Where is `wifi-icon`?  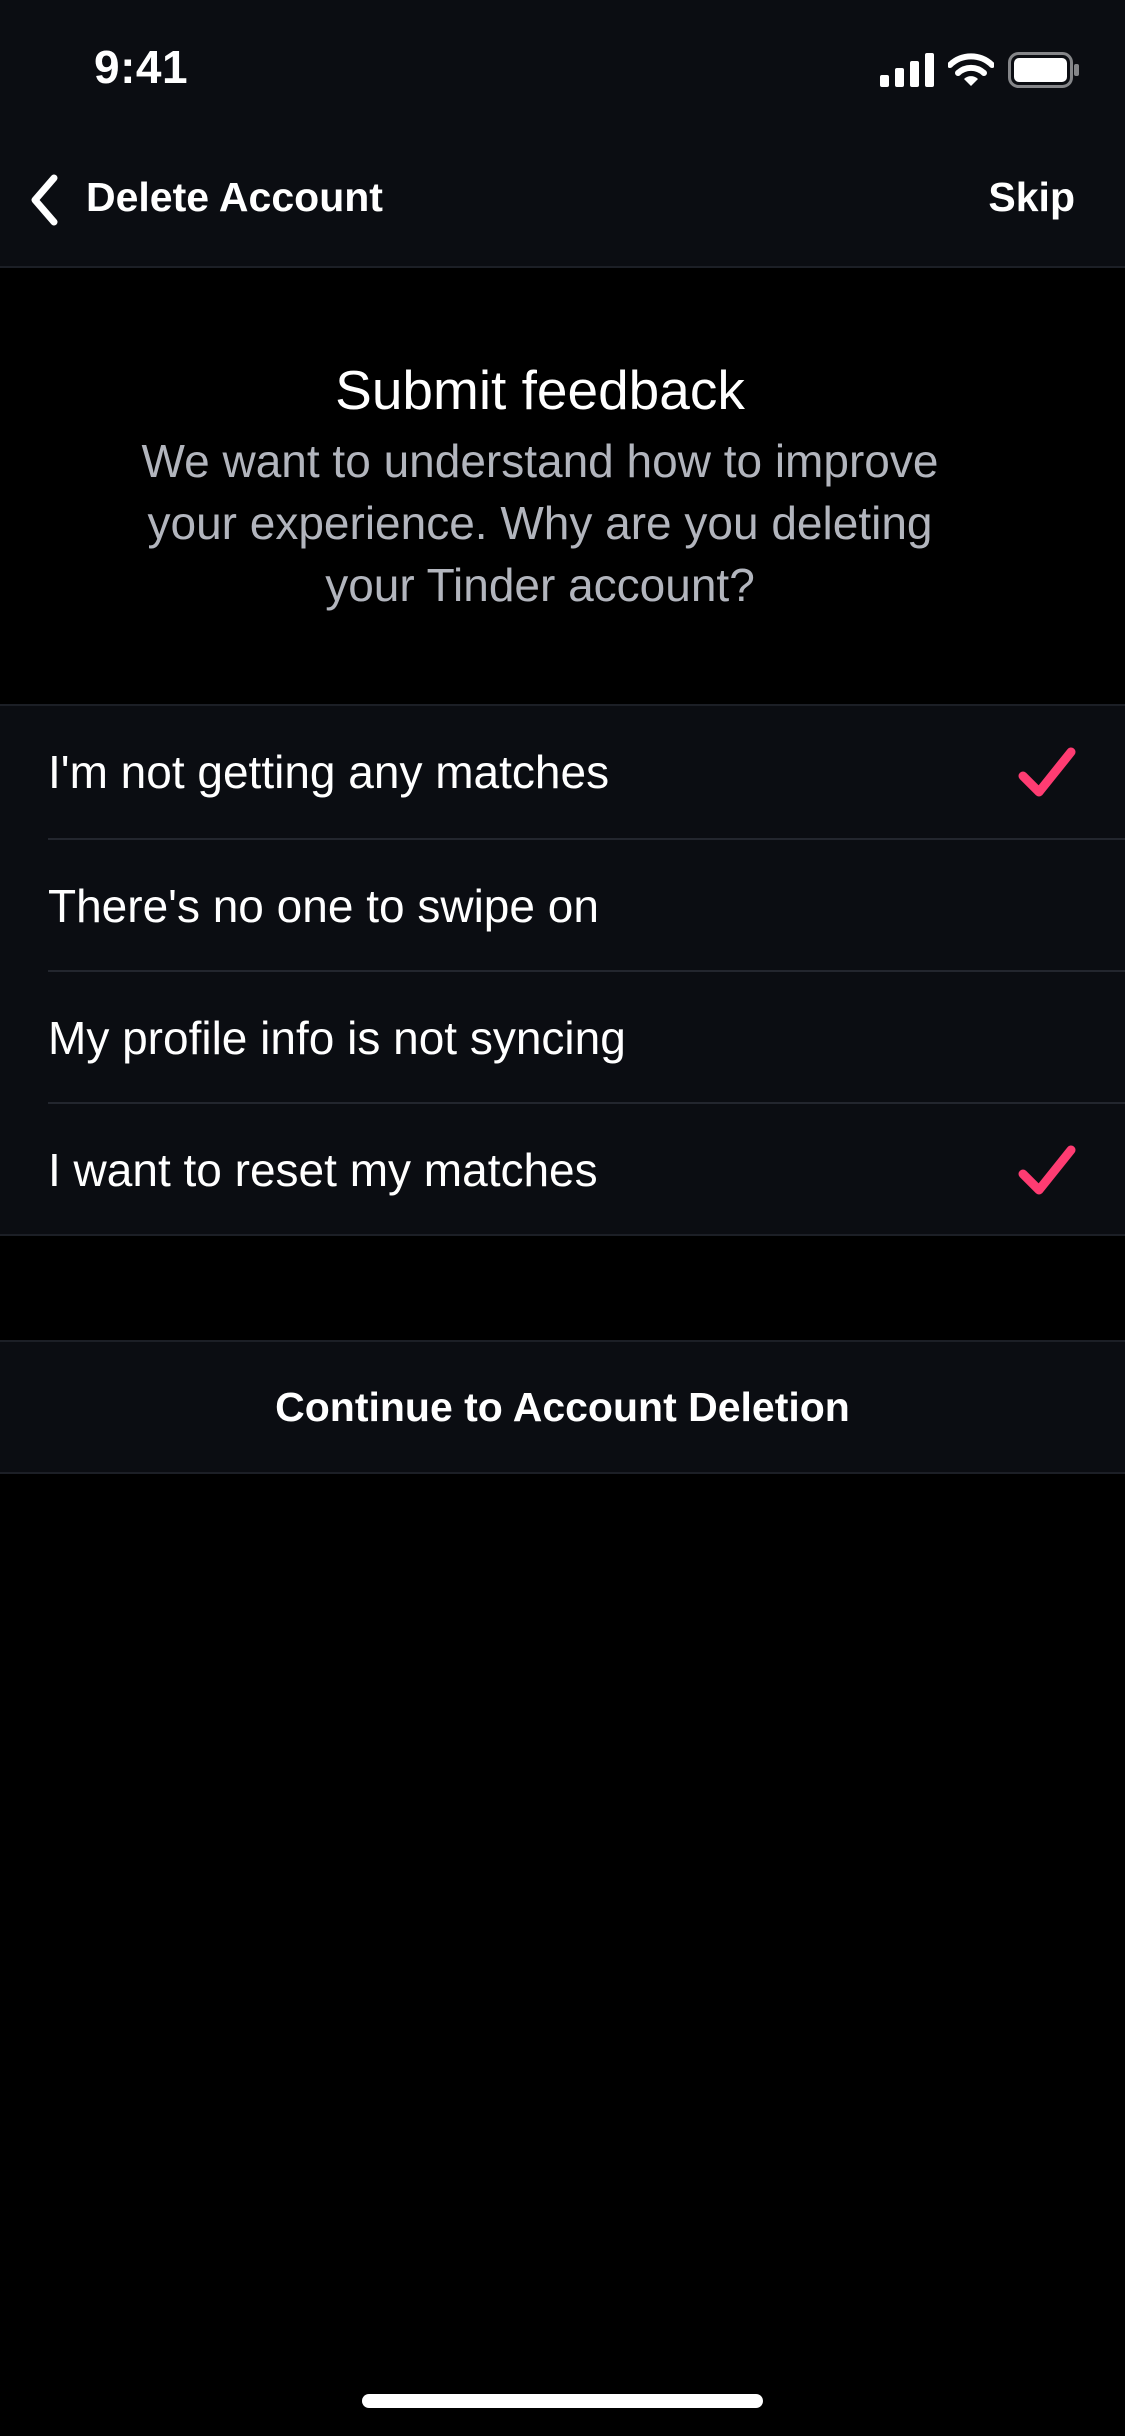 wifi-icon is located at coordinates (971, 69).